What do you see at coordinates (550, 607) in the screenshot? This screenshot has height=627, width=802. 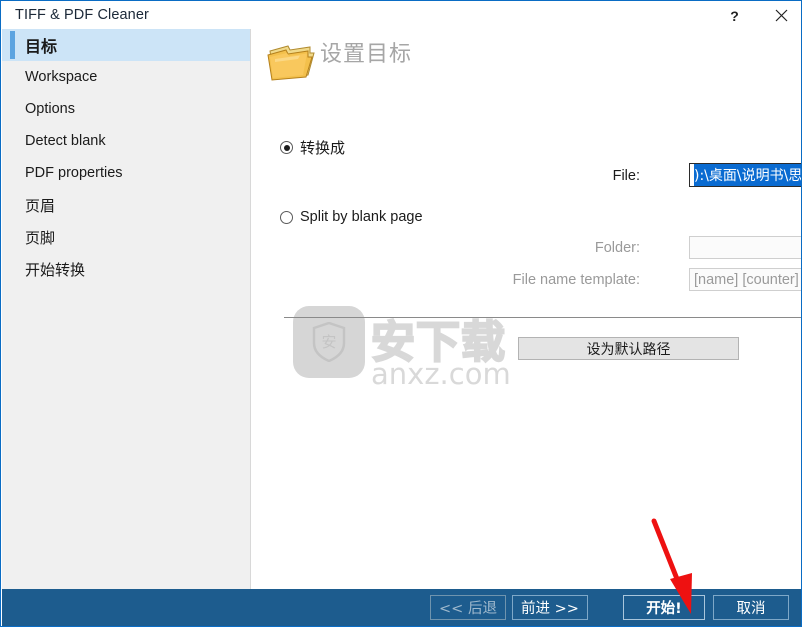 I see `next-button: 前进 >>` at bounding box center [550, 607].